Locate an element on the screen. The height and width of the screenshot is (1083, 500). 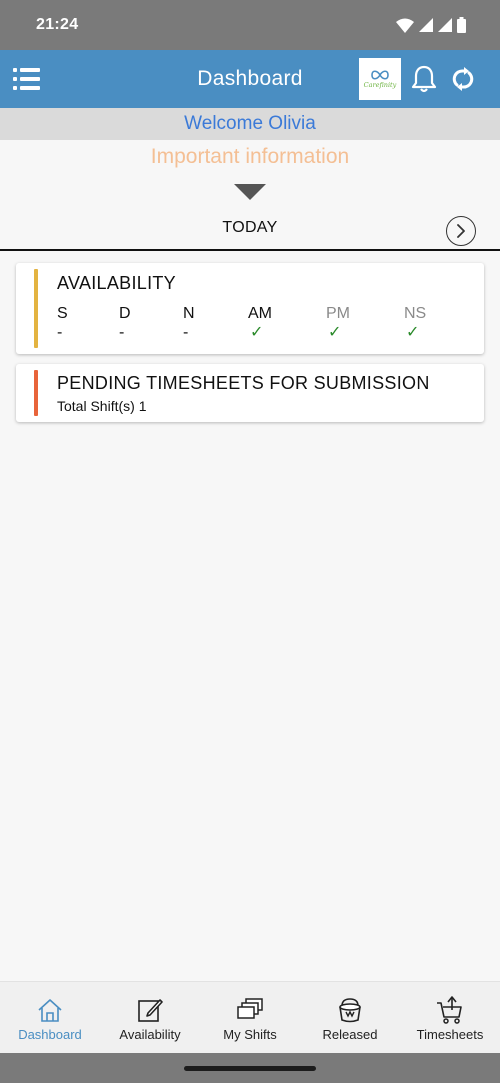
important-information-link: Important information is located at coordinates (250, 157).